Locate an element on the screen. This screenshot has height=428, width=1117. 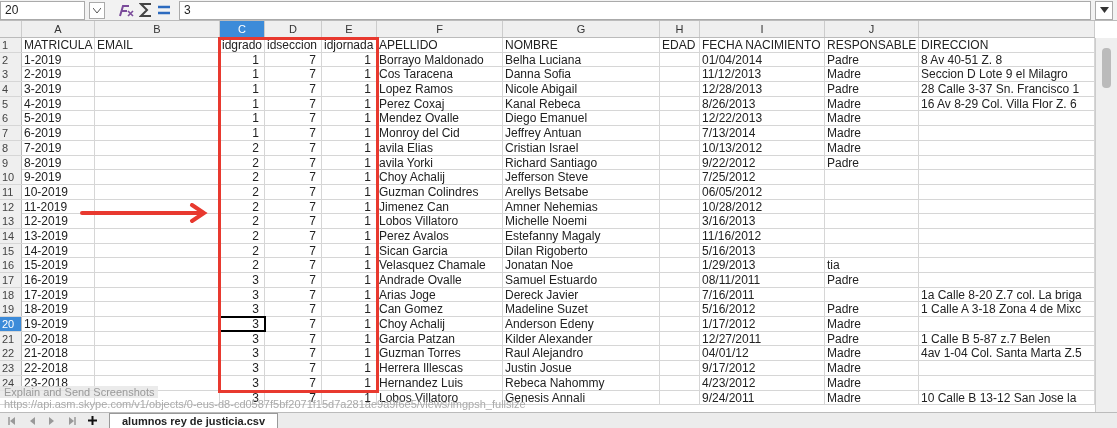
table-cell: 20-2018 is located at coordinates (58, 338).